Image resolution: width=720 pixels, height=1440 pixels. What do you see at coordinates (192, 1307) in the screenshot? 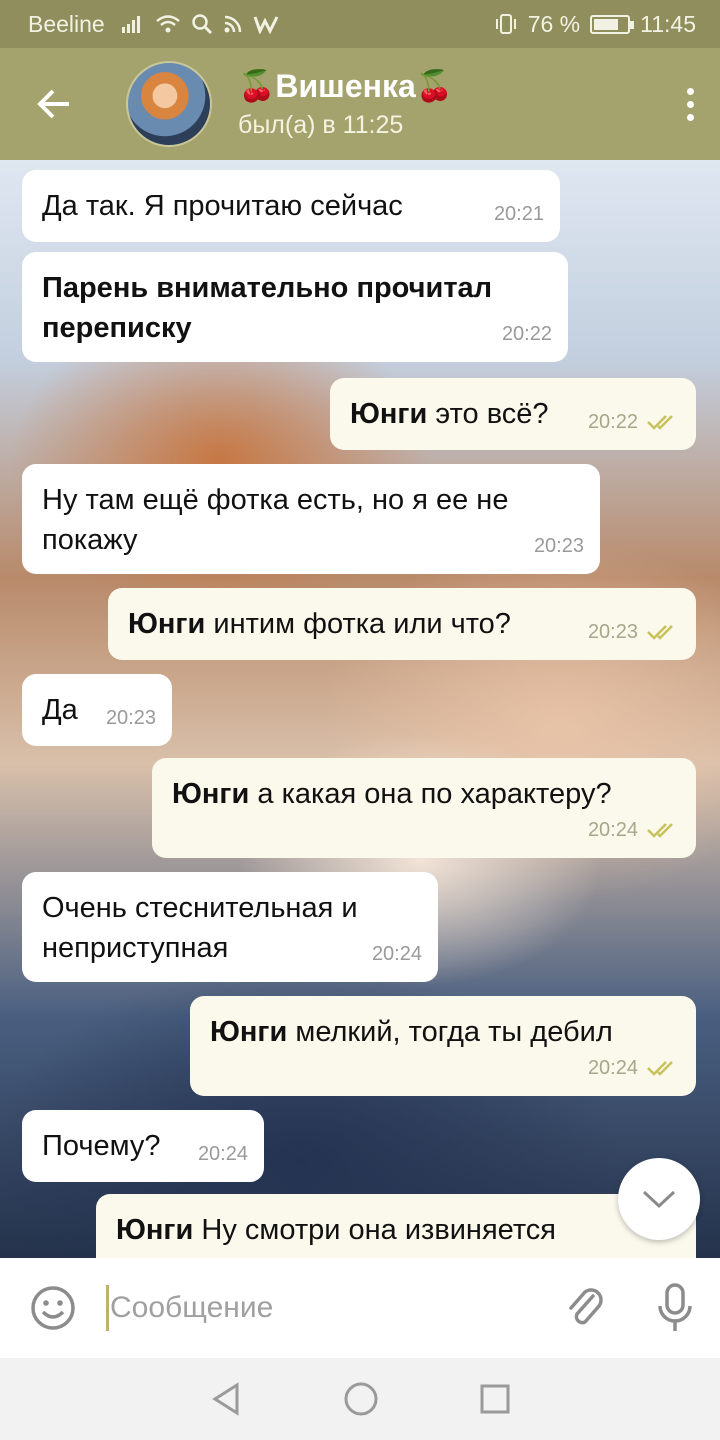
I see `message-input-placeholder: Сообщение` at bounding box center [192, 1307].